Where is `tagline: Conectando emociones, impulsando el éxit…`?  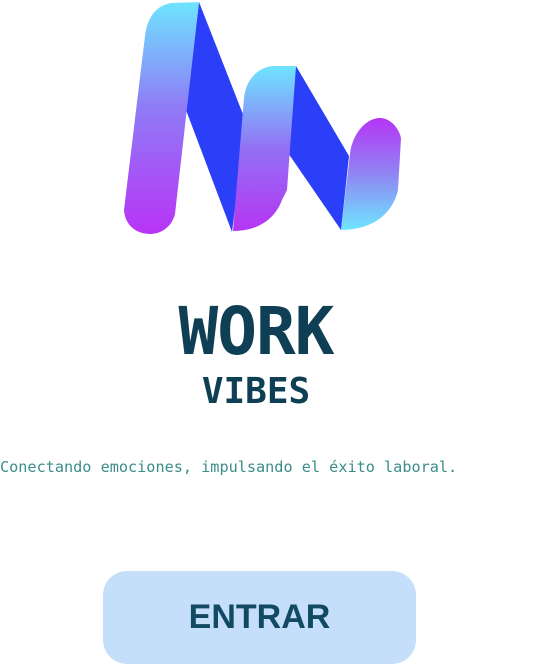
tagline: Conectando emociones, impulsando el éxit… is located at coordinates (229, 467).